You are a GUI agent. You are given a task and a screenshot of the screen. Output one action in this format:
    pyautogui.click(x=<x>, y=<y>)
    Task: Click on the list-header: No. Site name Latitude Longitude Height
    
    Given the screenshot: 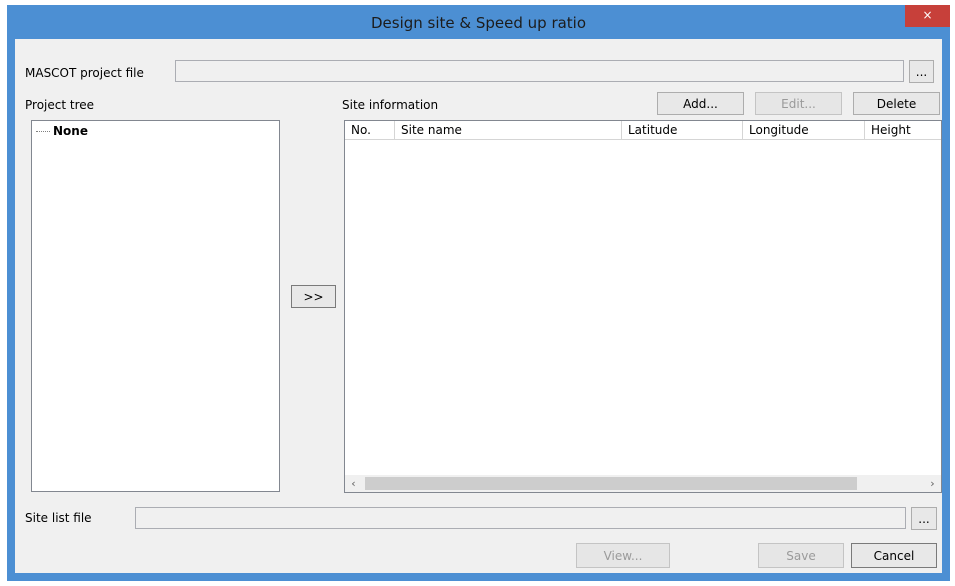 What is the action you would take?
    pyautogui.click(x=643, y=130)
    